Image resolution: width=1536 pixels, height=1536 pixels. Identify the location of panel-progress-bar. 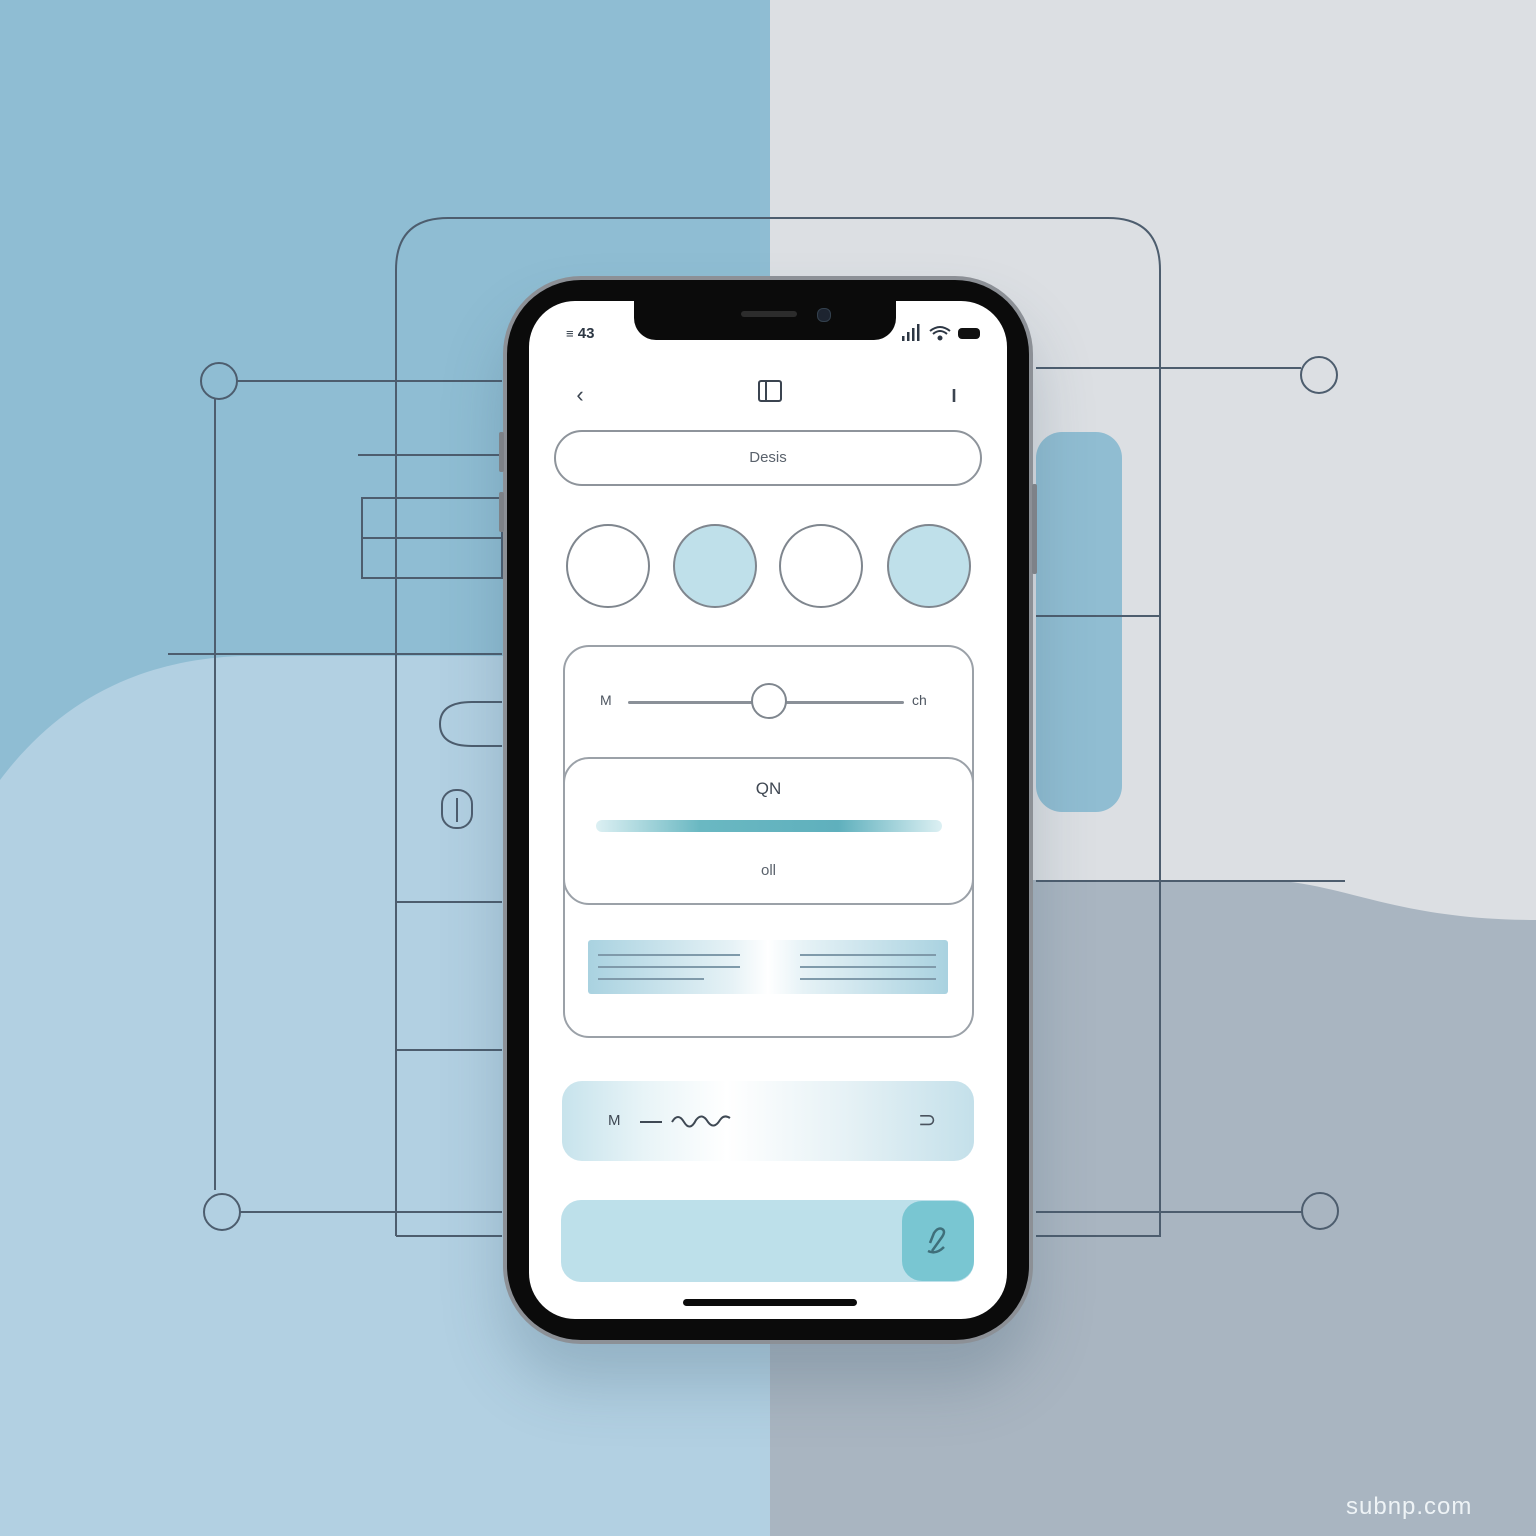
(769, 826).